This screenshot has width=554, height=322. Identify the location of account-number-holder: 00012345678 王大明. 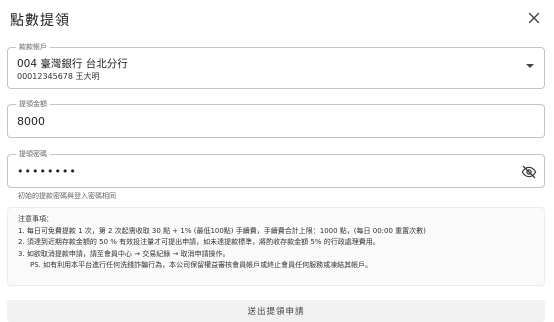
(58, 76).